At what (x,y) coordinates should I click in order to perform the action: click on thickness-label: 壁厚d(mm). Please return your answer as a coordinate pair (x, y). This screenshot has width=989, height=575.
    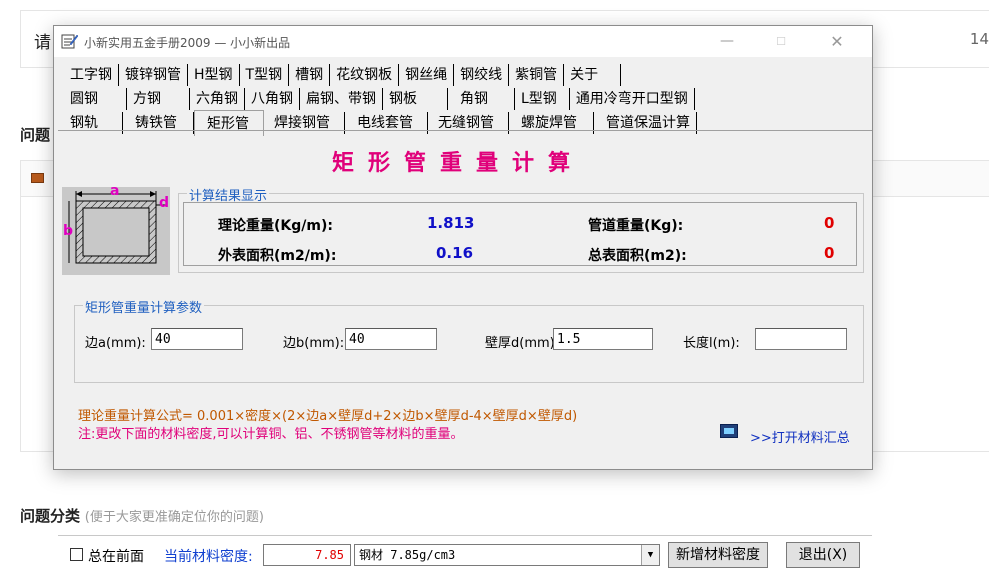
    Looking at the image, I should click on (520, 343).